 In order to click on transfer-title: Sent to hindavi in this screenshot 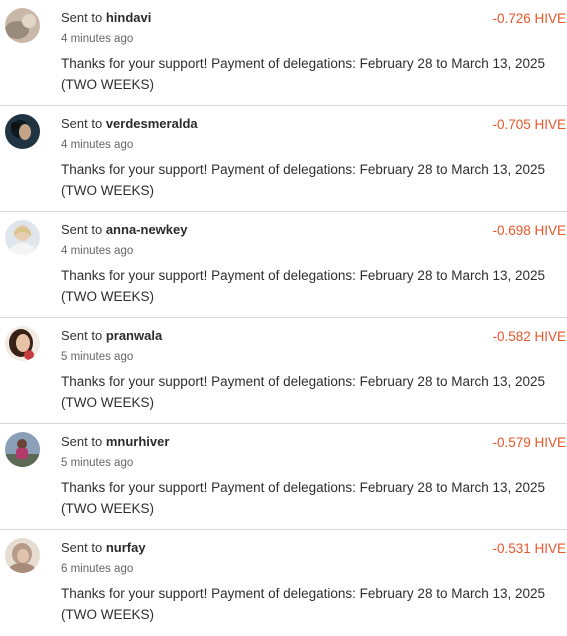, I will do `click(106, 17)`.